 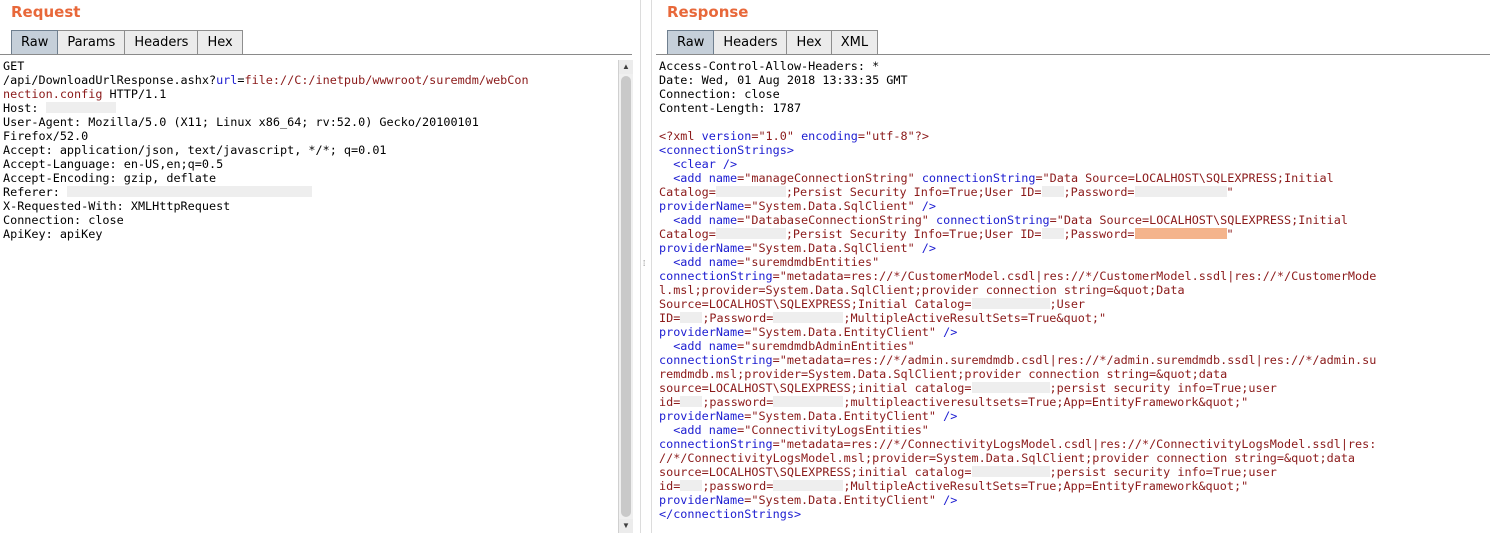 What do you see at coordinates (1074, 94) in the screenshot?
I see `response-line: Connection: close` at bounding box center [1074, 94].